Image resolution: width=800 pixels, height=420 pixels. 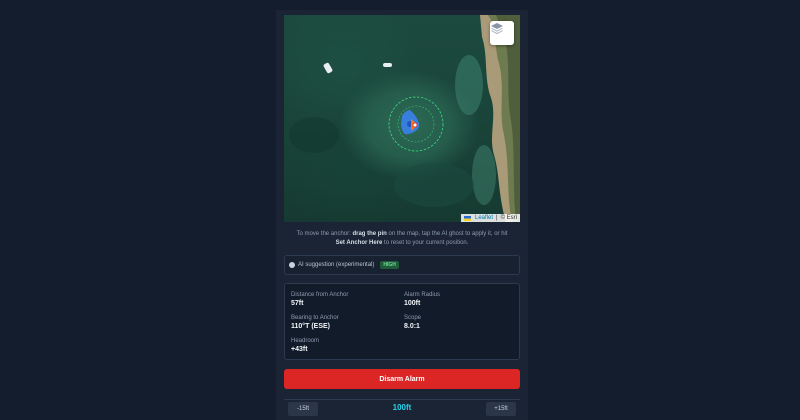 I want to click on confidence-badge: HIGH, so click(x=389, y=265).